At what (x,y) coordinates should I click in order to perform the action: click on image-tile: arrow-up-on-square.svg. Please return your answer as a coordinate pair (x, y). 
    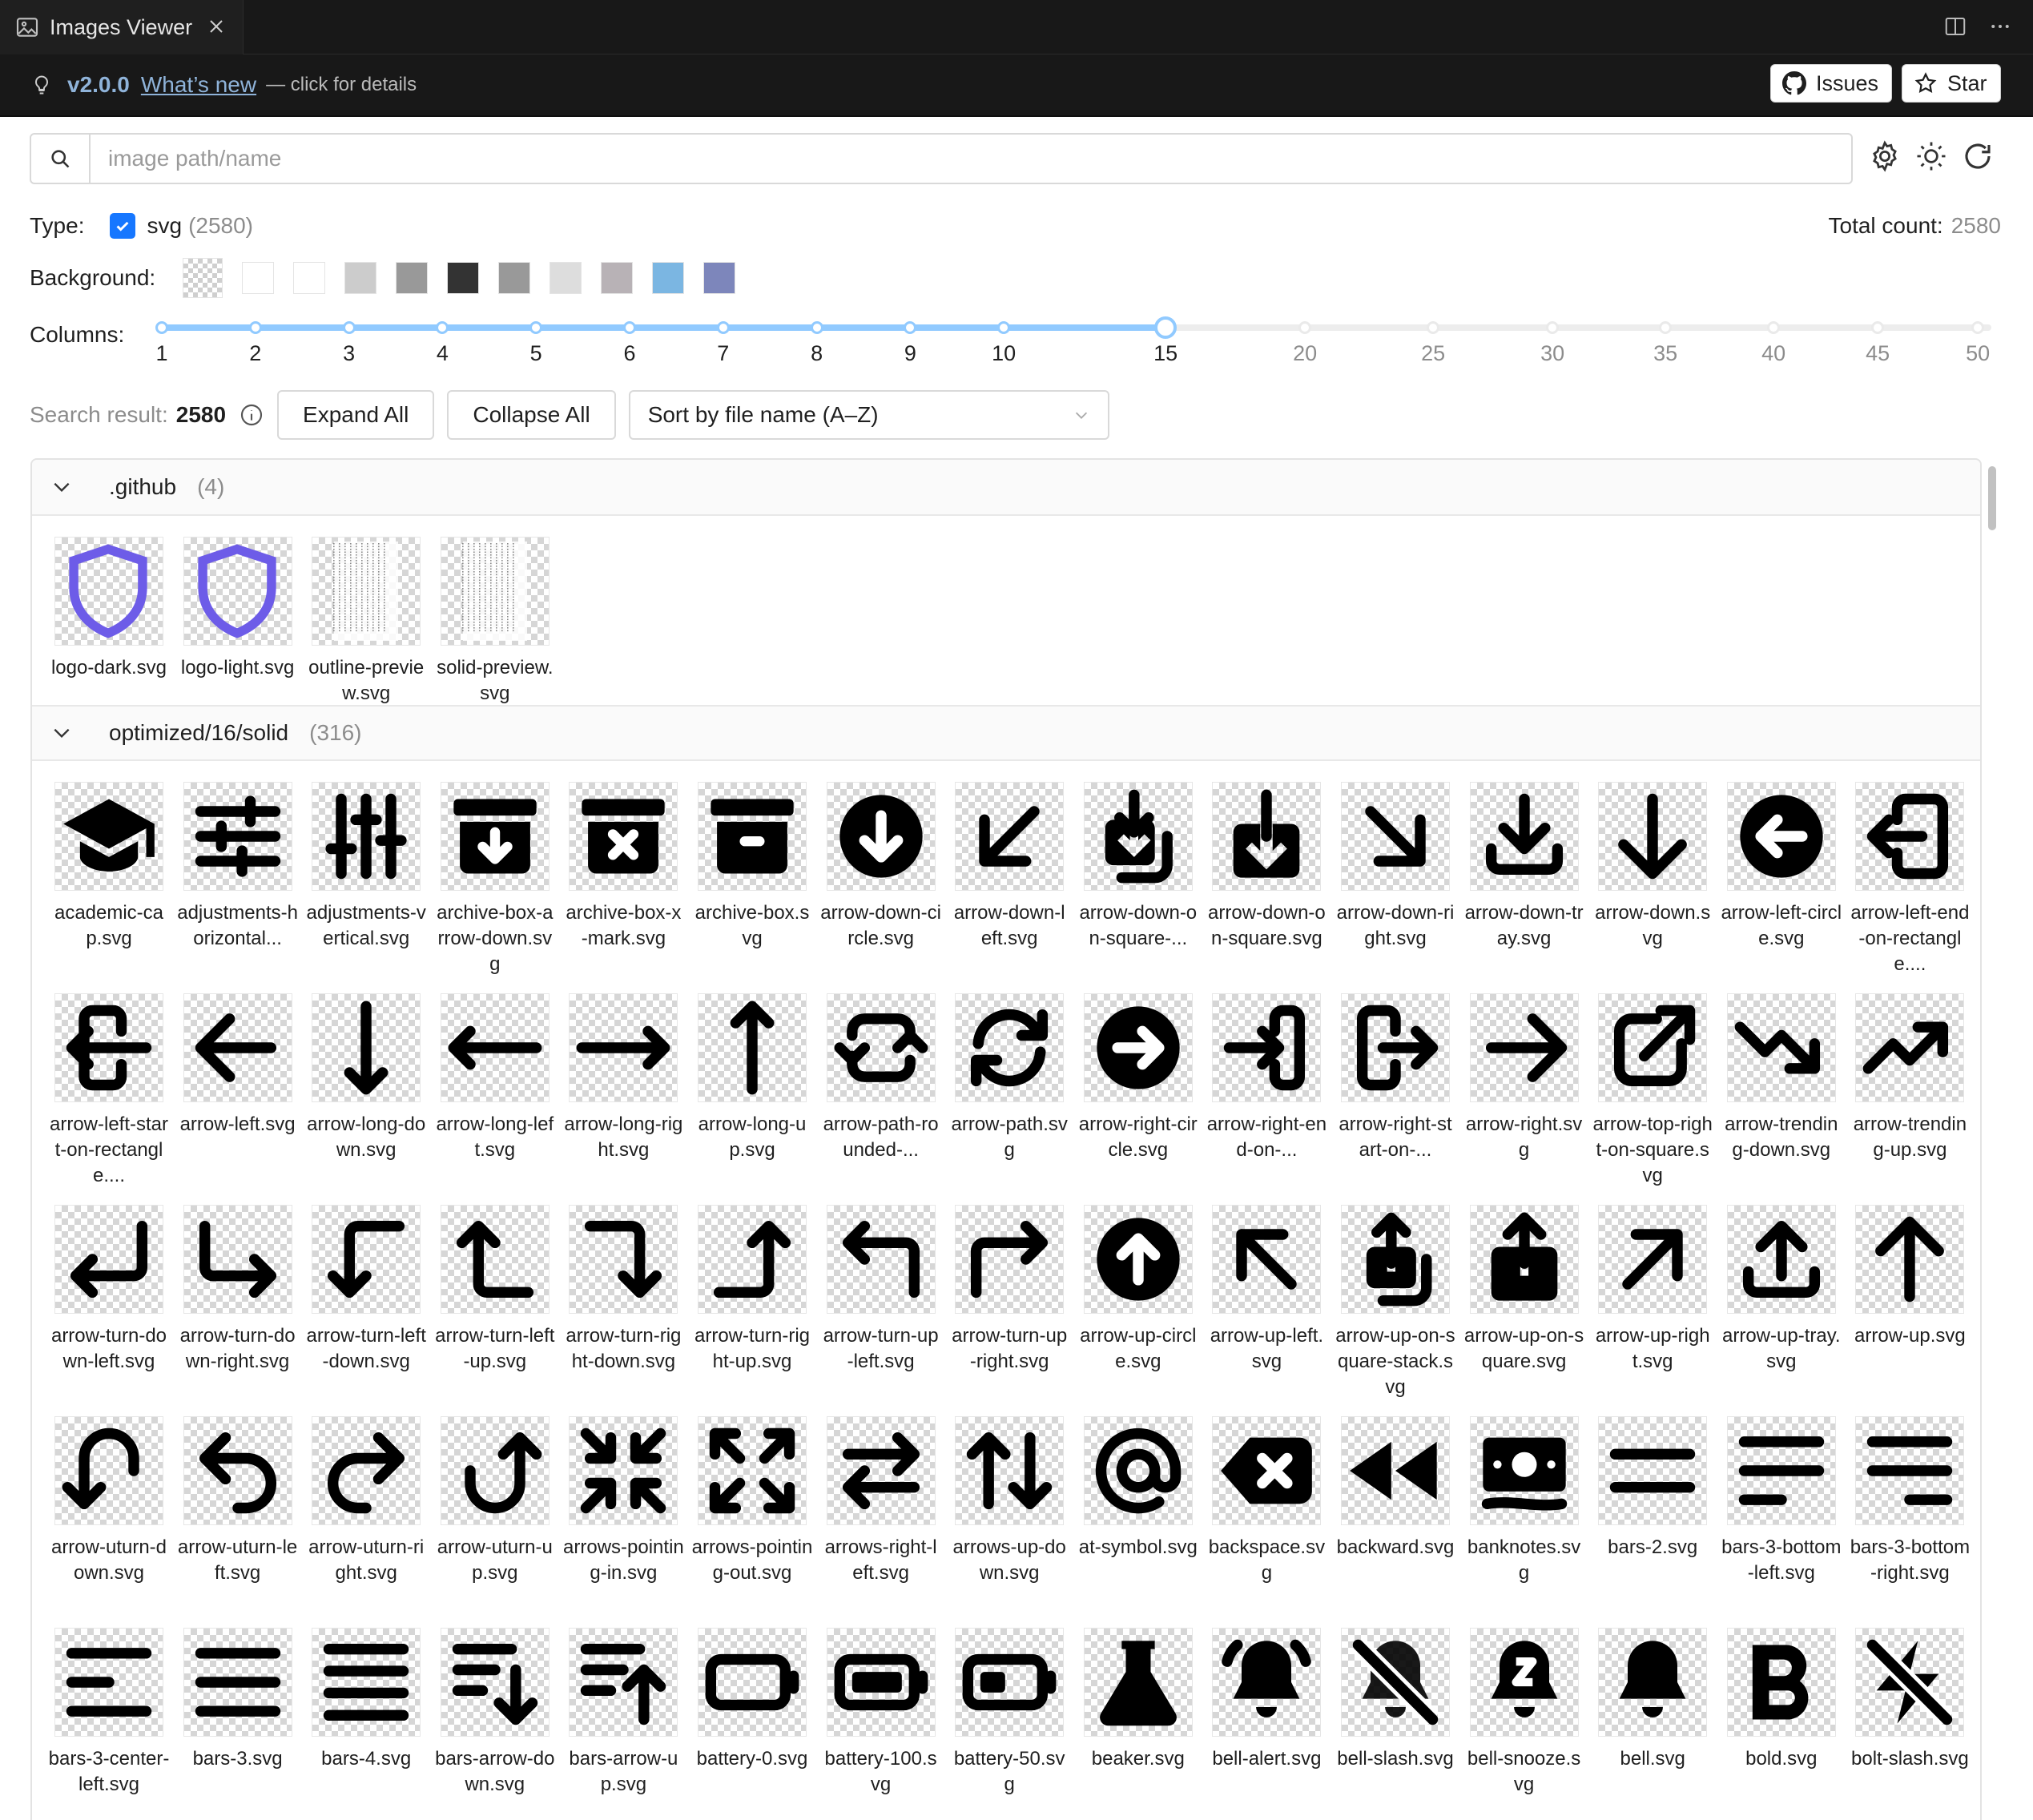
    Looking at the image, I should click on (1524, 1290).